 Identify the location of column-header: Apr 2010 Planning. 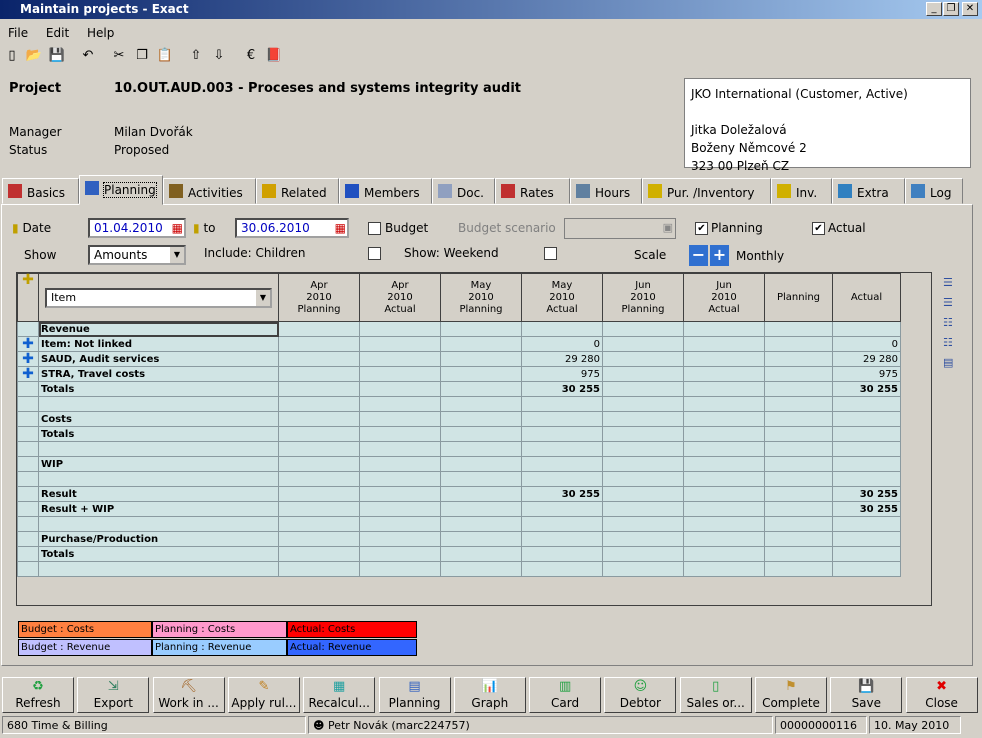
(319, 297).